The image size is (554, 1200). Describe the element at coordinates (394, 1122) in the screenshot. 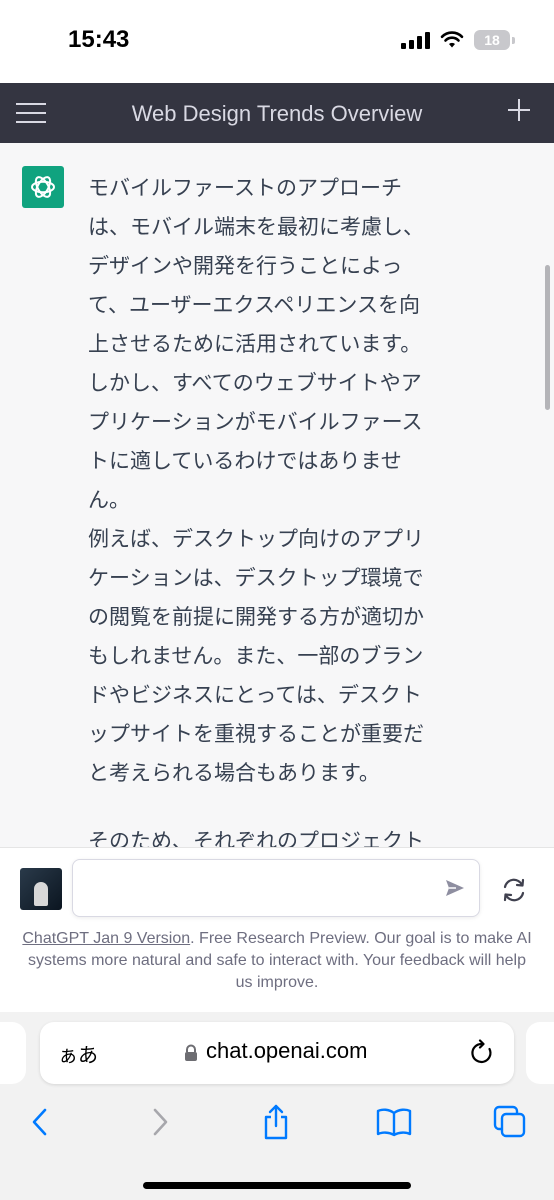

I see `bookmarks-icon` at that location.